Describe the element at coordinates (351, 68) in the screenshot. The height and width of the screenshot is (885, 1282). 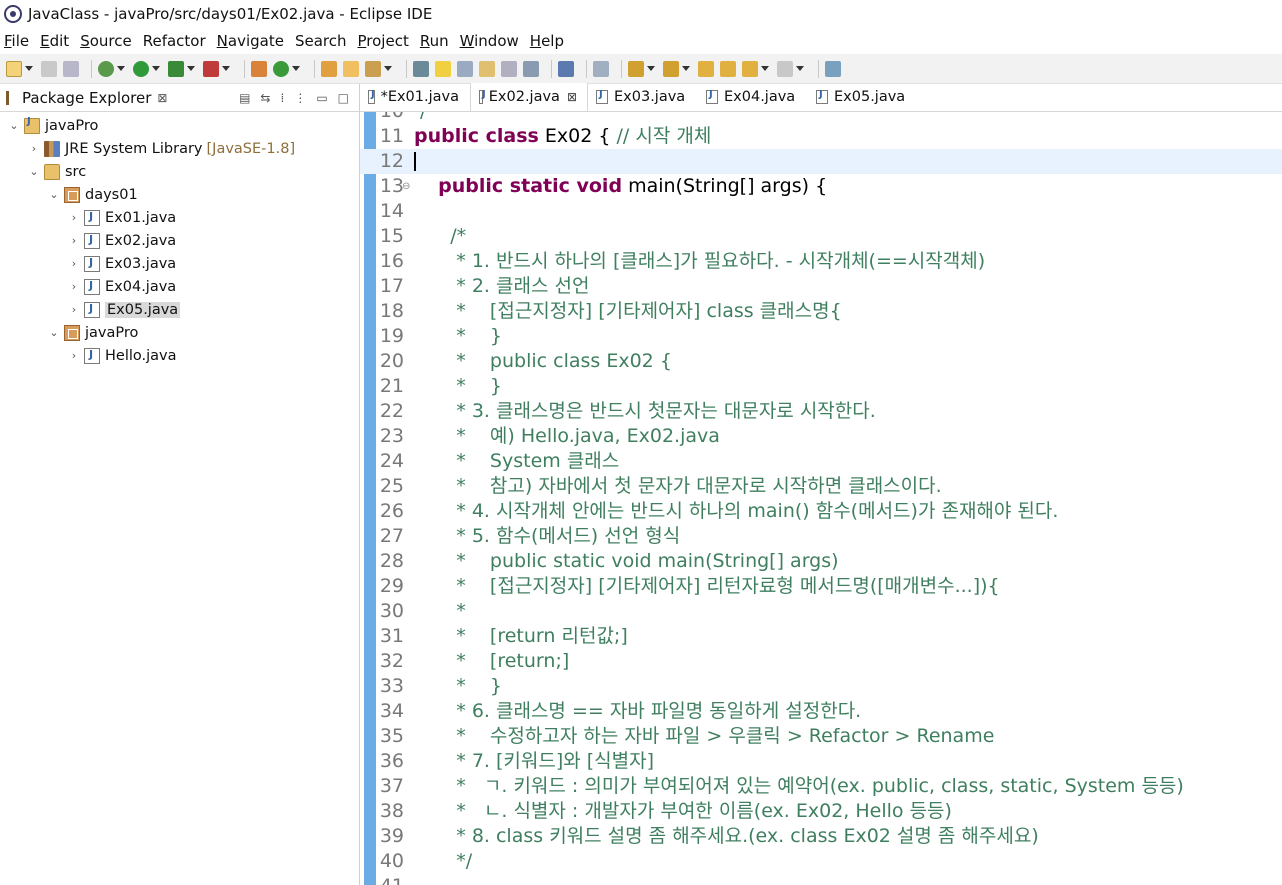
I see `open-folder-icon` at that location.